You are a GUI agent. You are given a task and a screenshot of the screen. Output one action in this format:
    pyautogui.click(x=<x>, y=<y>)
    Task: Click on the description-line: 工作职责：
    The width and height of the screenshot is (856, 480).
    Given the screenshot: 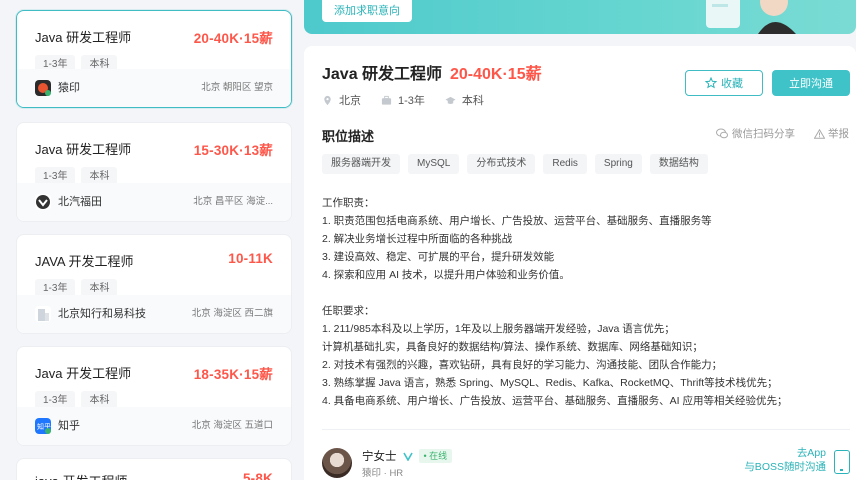 What is the action you would take?
    pyautogui.click(x=348, y=203)
    